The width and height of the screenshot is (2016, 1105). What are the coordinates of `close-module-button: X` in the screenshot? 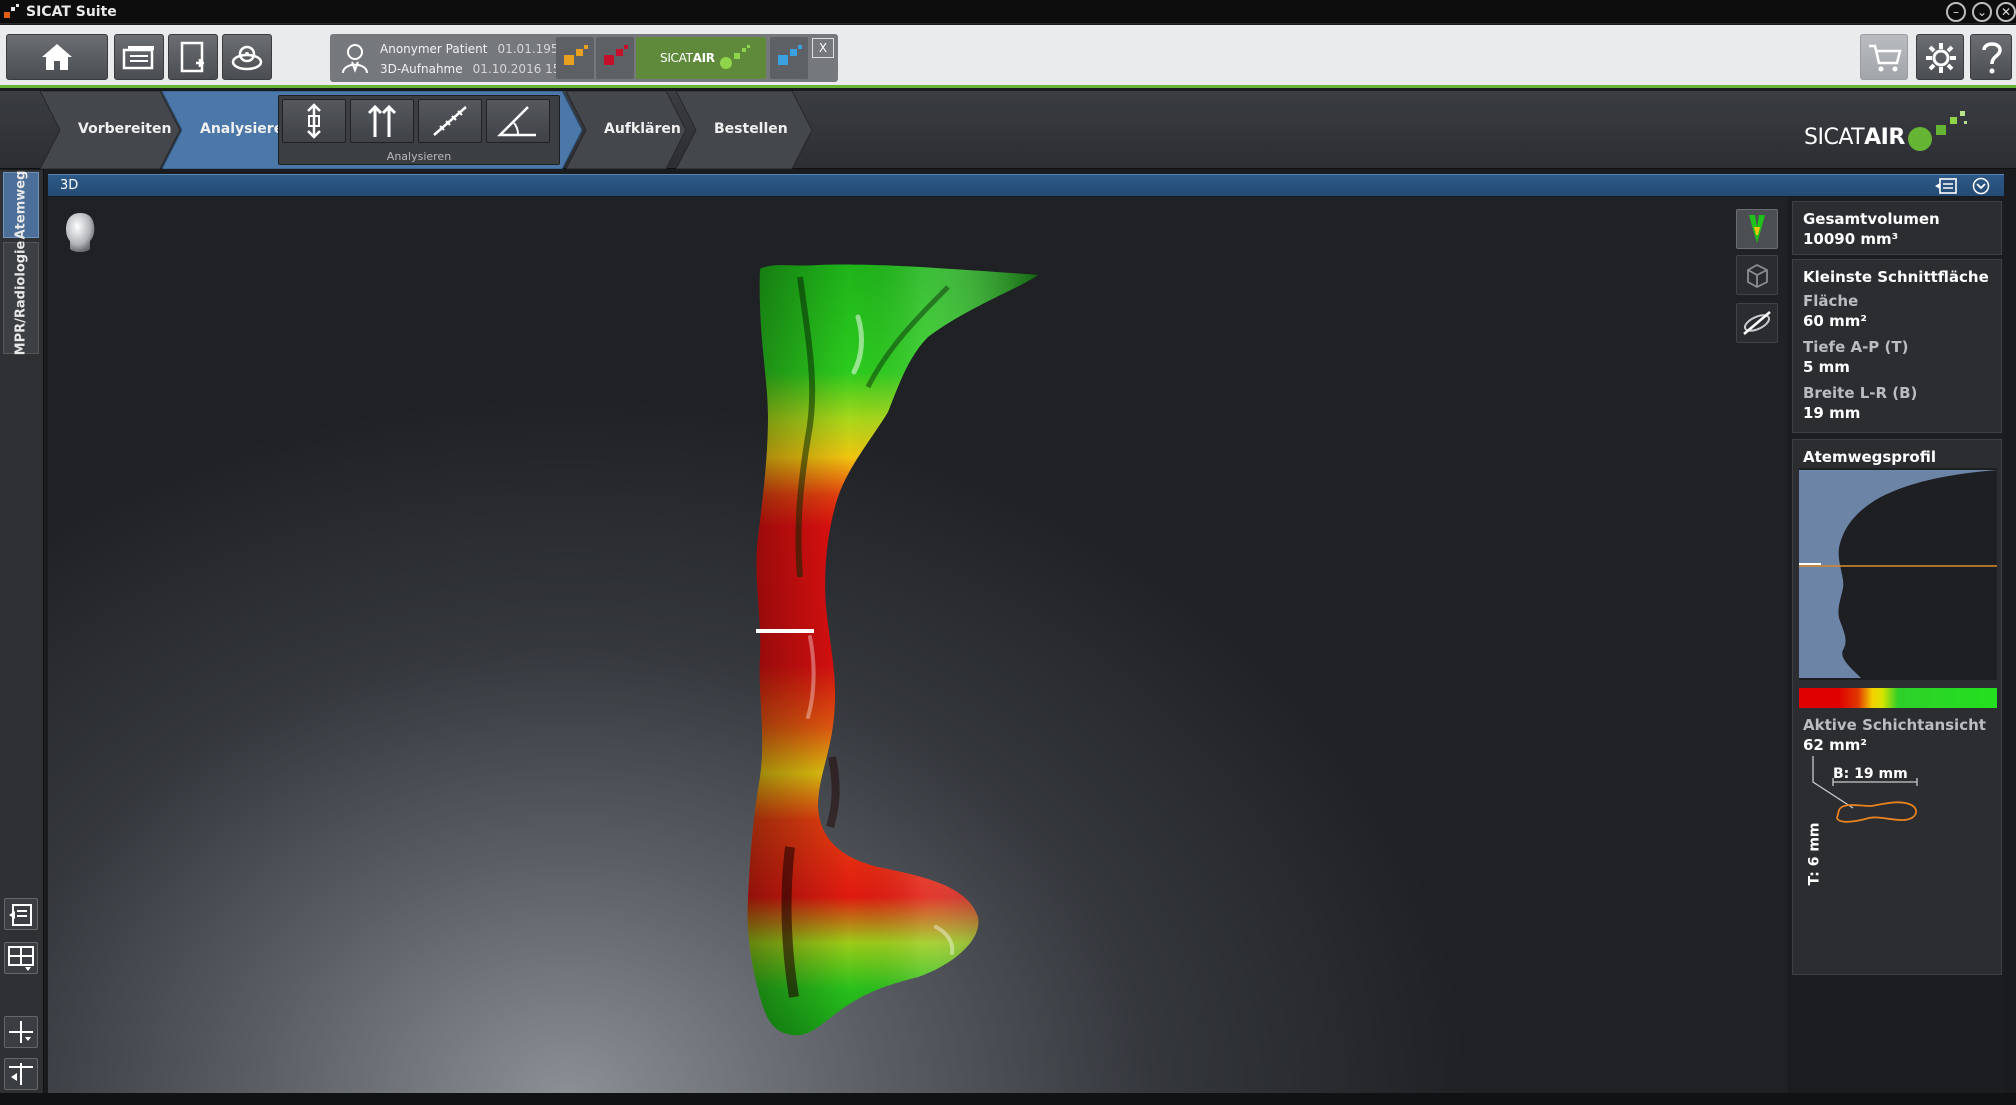 It's located at (823, 48).